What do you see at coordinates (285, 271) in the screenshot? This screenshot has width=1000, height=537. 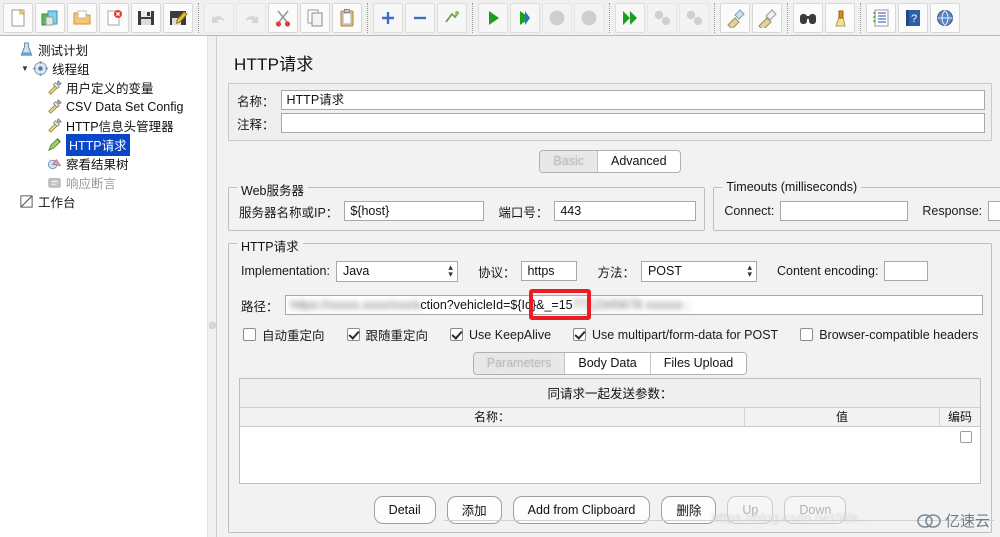 I see `implementation-label: Implementation:` at bounding box center [285, 271].